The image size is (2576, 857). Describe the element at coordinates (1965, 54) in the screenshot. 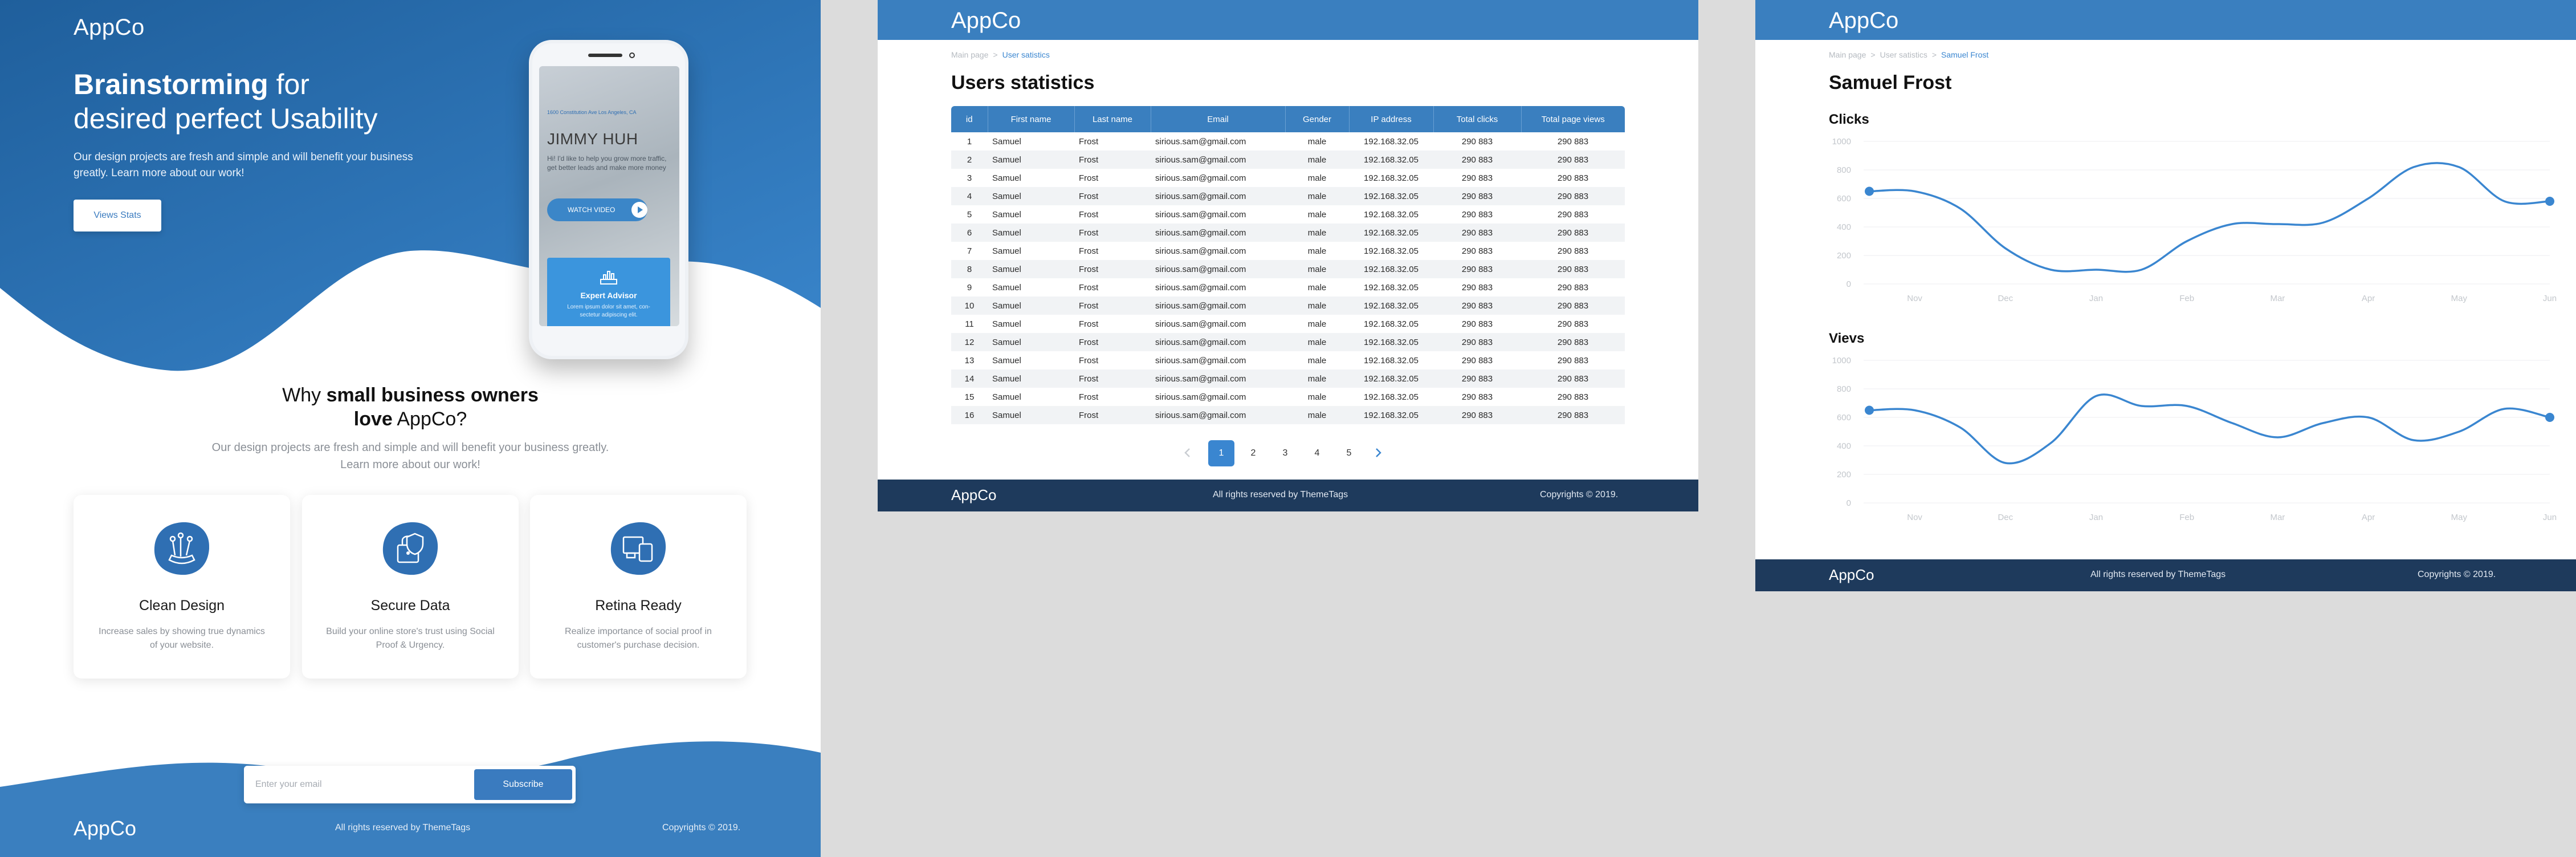

I see `breadcrumb-user-name: Samuel Frost` at that location.